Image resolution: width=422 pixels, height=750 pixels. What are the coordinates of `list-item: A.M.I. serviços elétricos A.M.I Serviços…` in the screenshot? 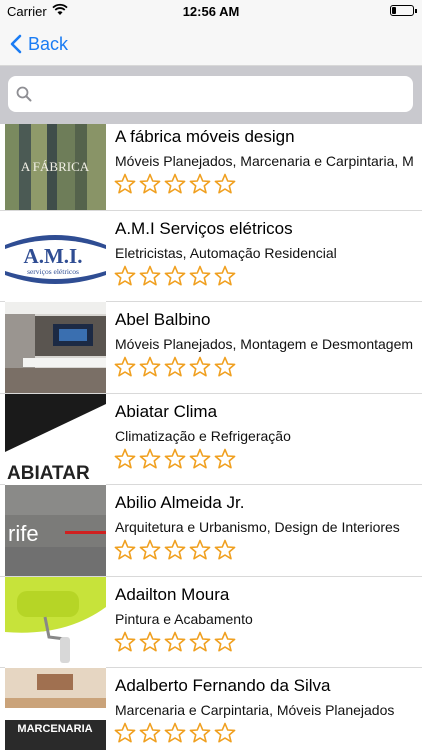 It's located at (211, 256).